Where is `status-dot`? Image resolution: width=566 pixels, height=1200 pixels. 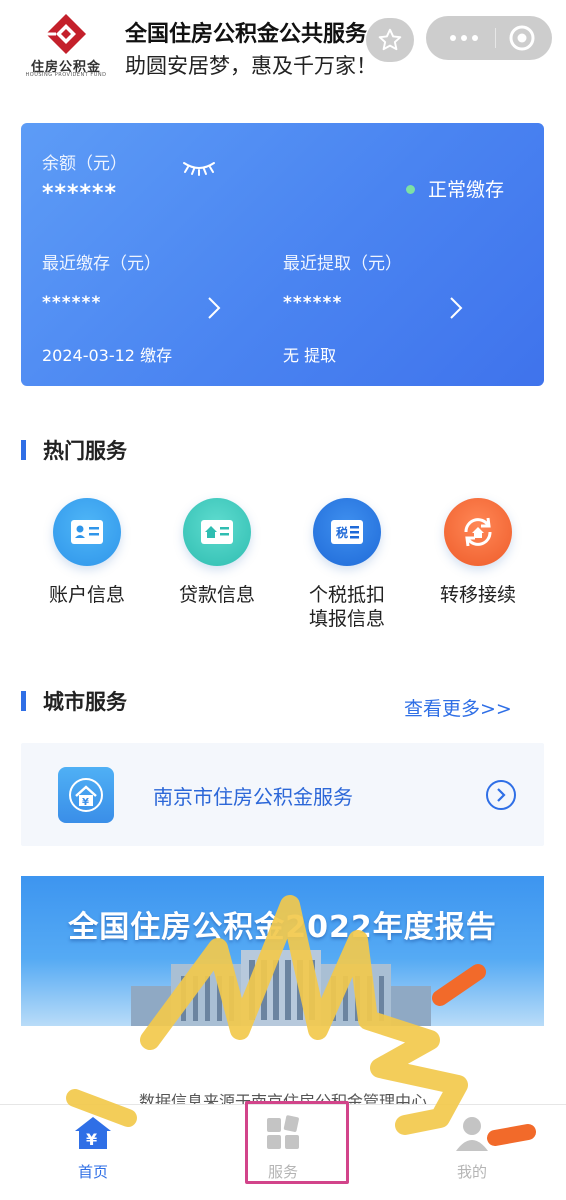 status-dot is located at coordinates (410, 189).